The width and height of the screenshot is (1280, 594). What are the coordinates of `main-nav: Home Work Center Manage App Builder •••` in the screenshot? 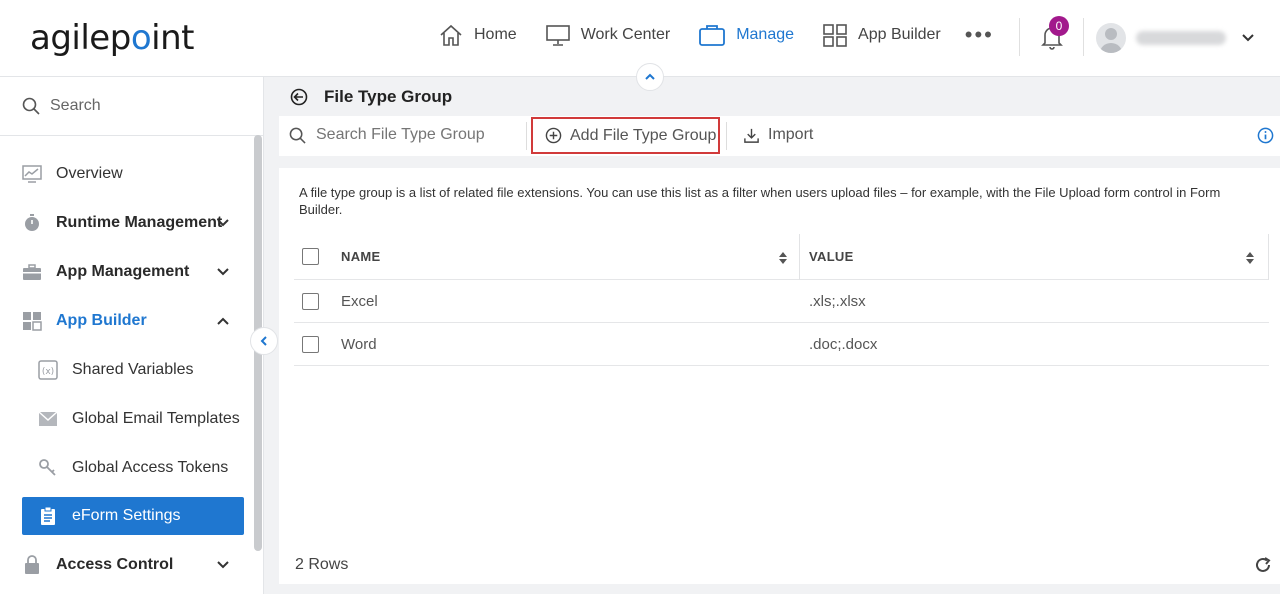 It's located at (716, 35).